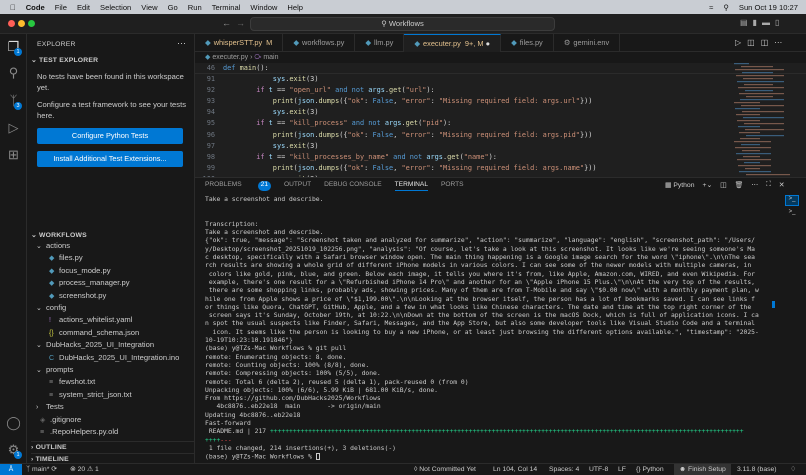 This screenshot has width=806, height=475. I want to click on code-token: dumps, so click(329, 134).